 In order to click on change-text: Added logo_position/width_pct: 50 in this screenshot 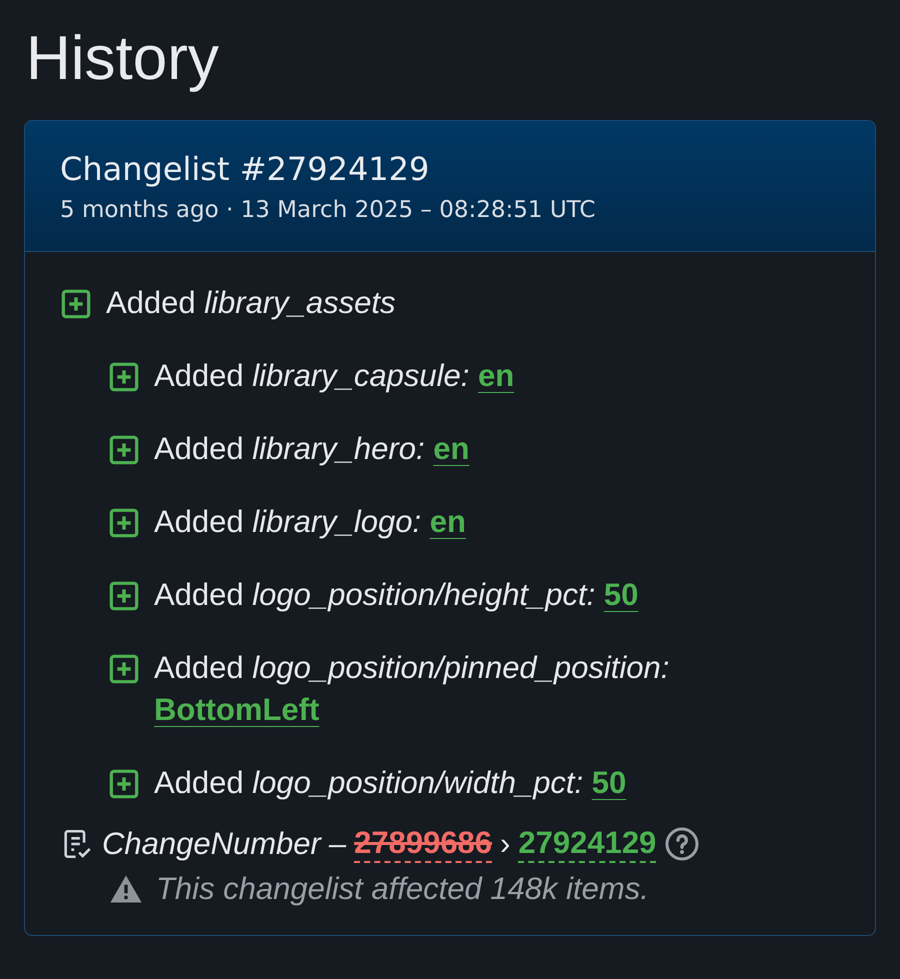, I will do `click(390, 783)`.